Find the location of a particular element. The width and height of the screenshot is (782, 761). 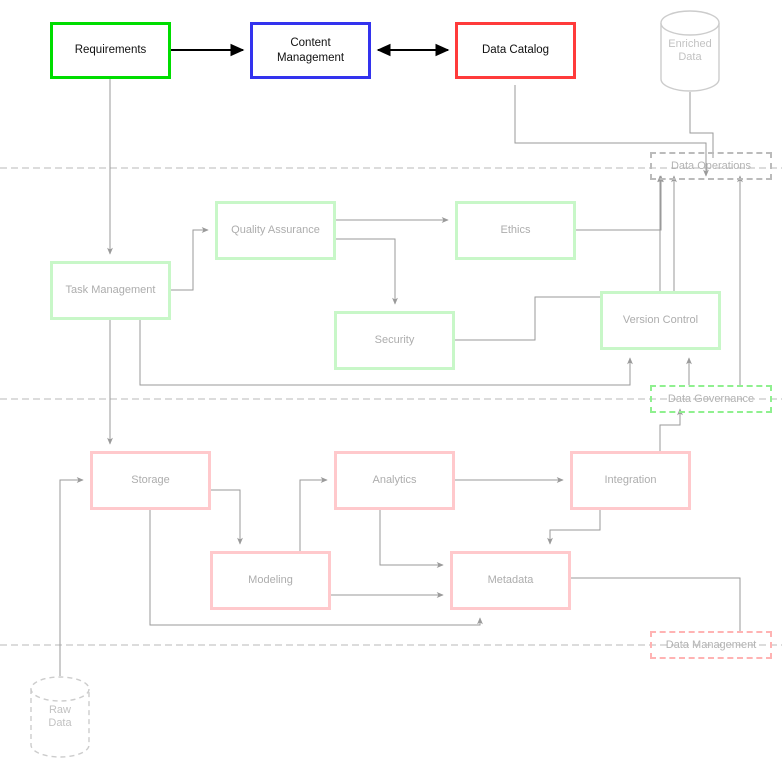

node-data-catalog: Data Catalog is located at coordinates (515, 50).